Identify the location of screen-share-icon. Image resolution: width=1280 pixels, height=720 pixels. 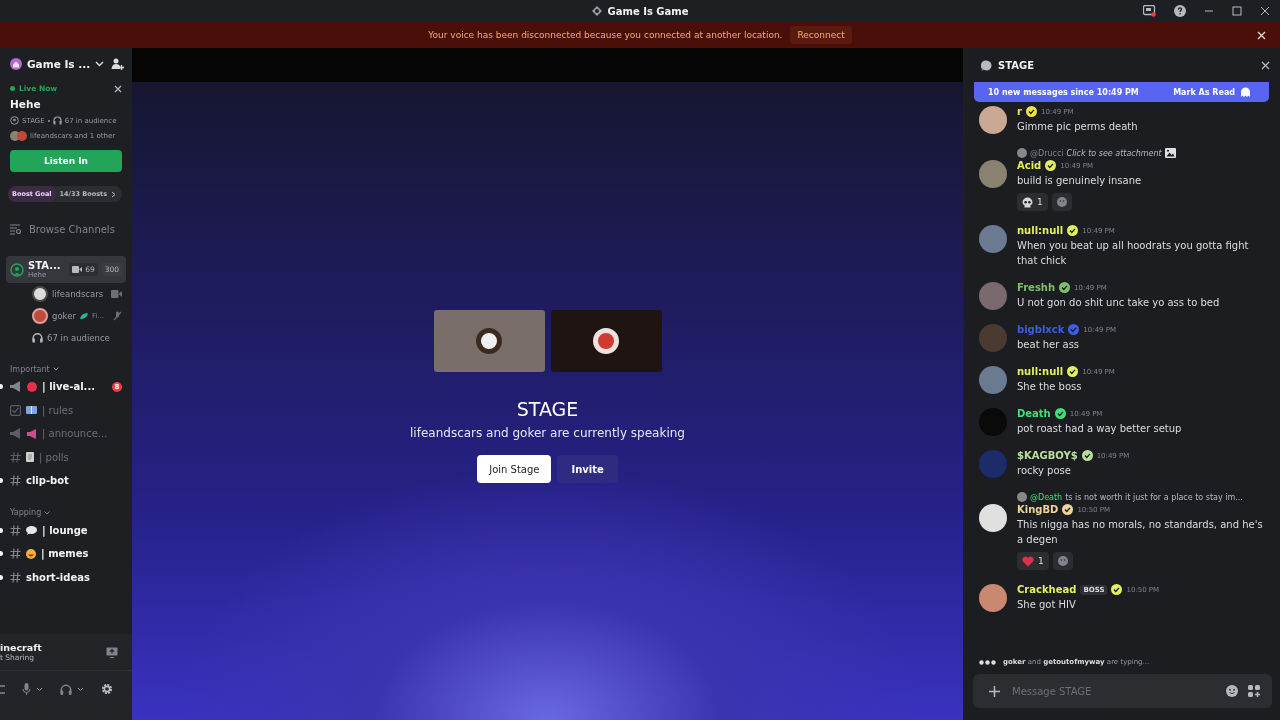
(112, 652).